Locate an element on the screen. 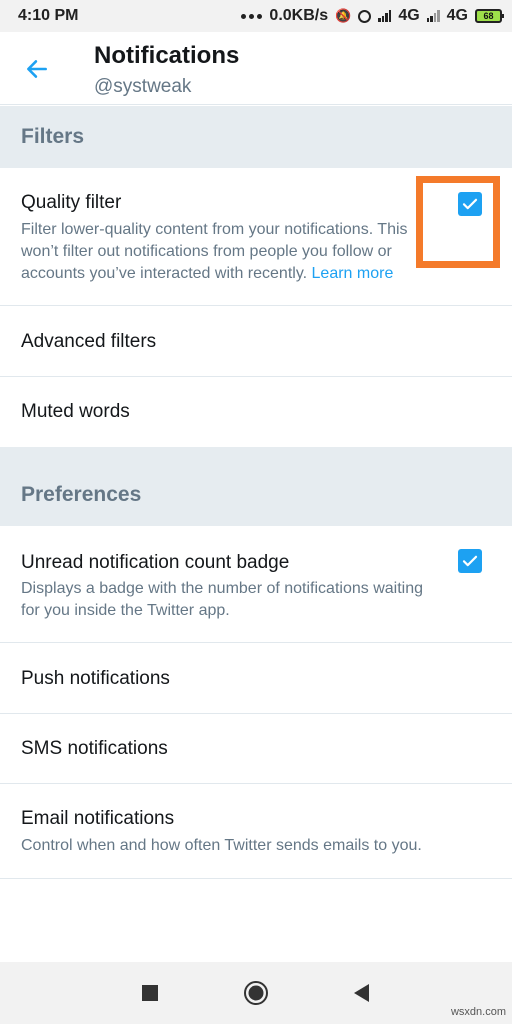 The image size is (512, 1024). more-dots-icon is located at coordinates (252, 16).